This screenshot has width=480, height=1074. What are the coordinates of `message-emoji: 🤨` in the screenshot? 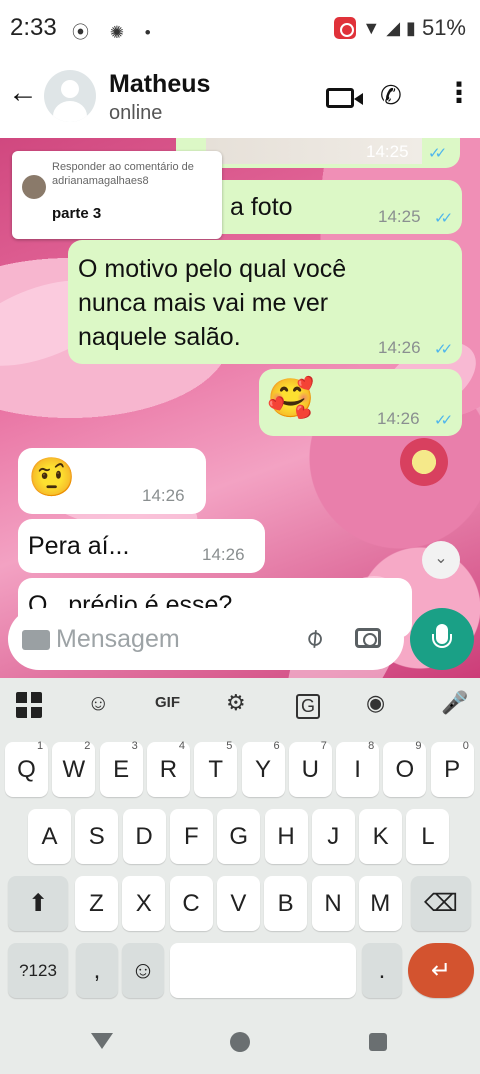 It's located at (52, 478).